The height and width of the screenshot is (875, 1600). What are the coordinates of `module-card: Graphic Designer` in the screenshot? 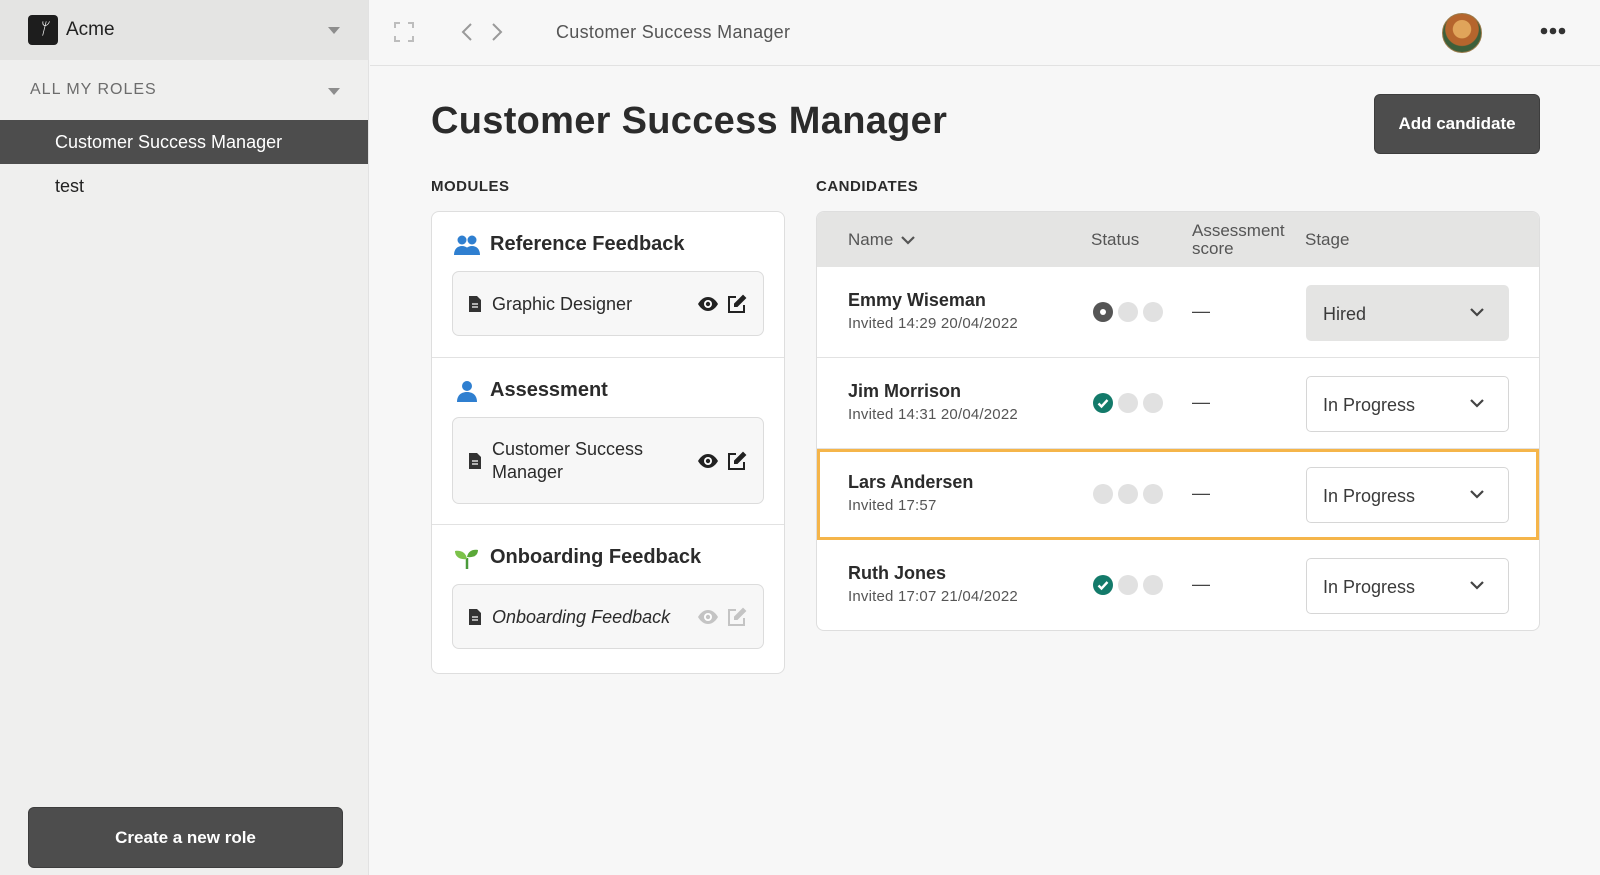 It's located at (608, 303).